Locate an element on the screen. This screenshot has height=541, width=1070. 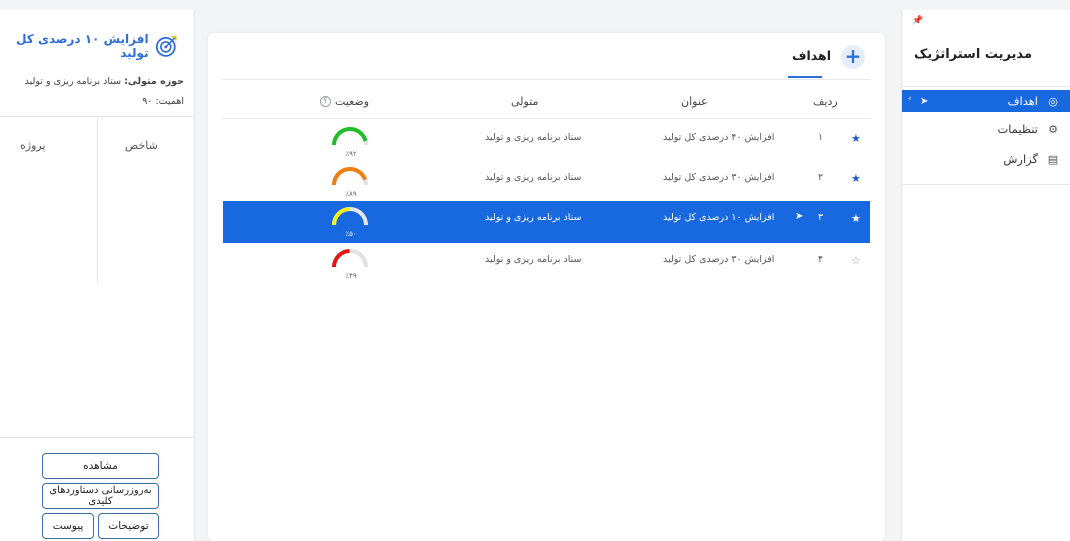
status-percent: ٪۴۹ is located at coordinates (351, 276).